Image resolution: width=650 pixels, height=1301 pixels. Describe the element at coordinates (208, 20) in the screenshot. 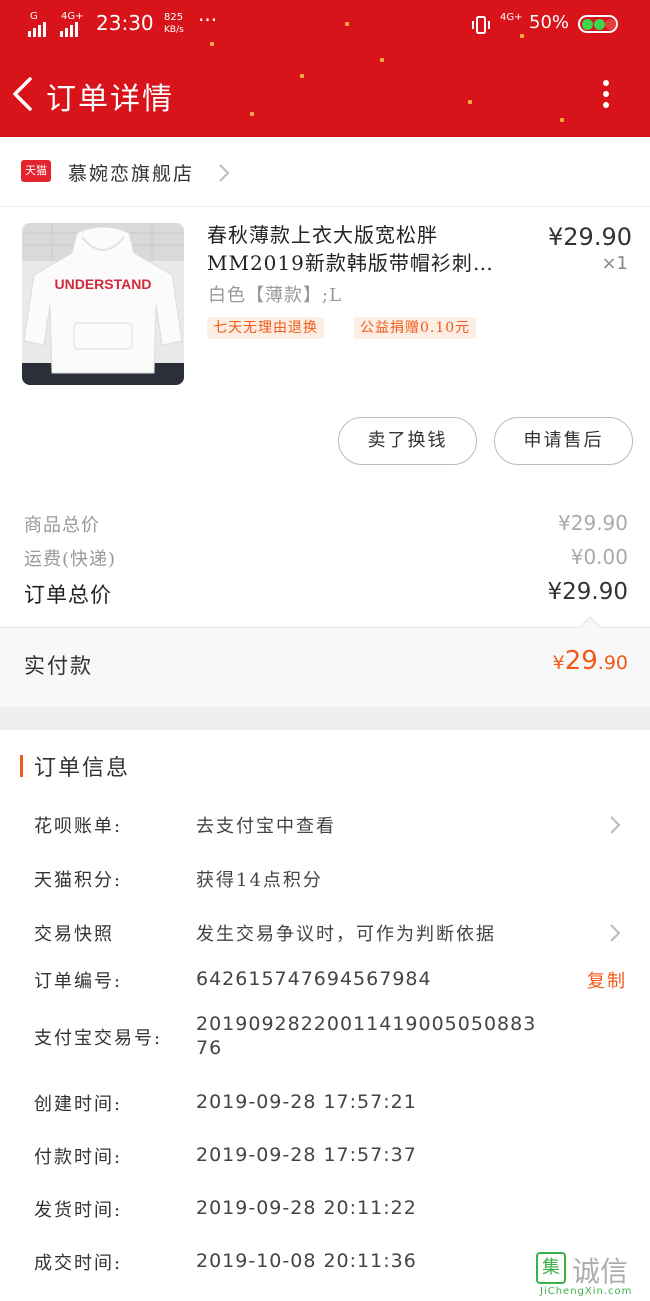

I see `more-notifications-icon: ···` at that location.